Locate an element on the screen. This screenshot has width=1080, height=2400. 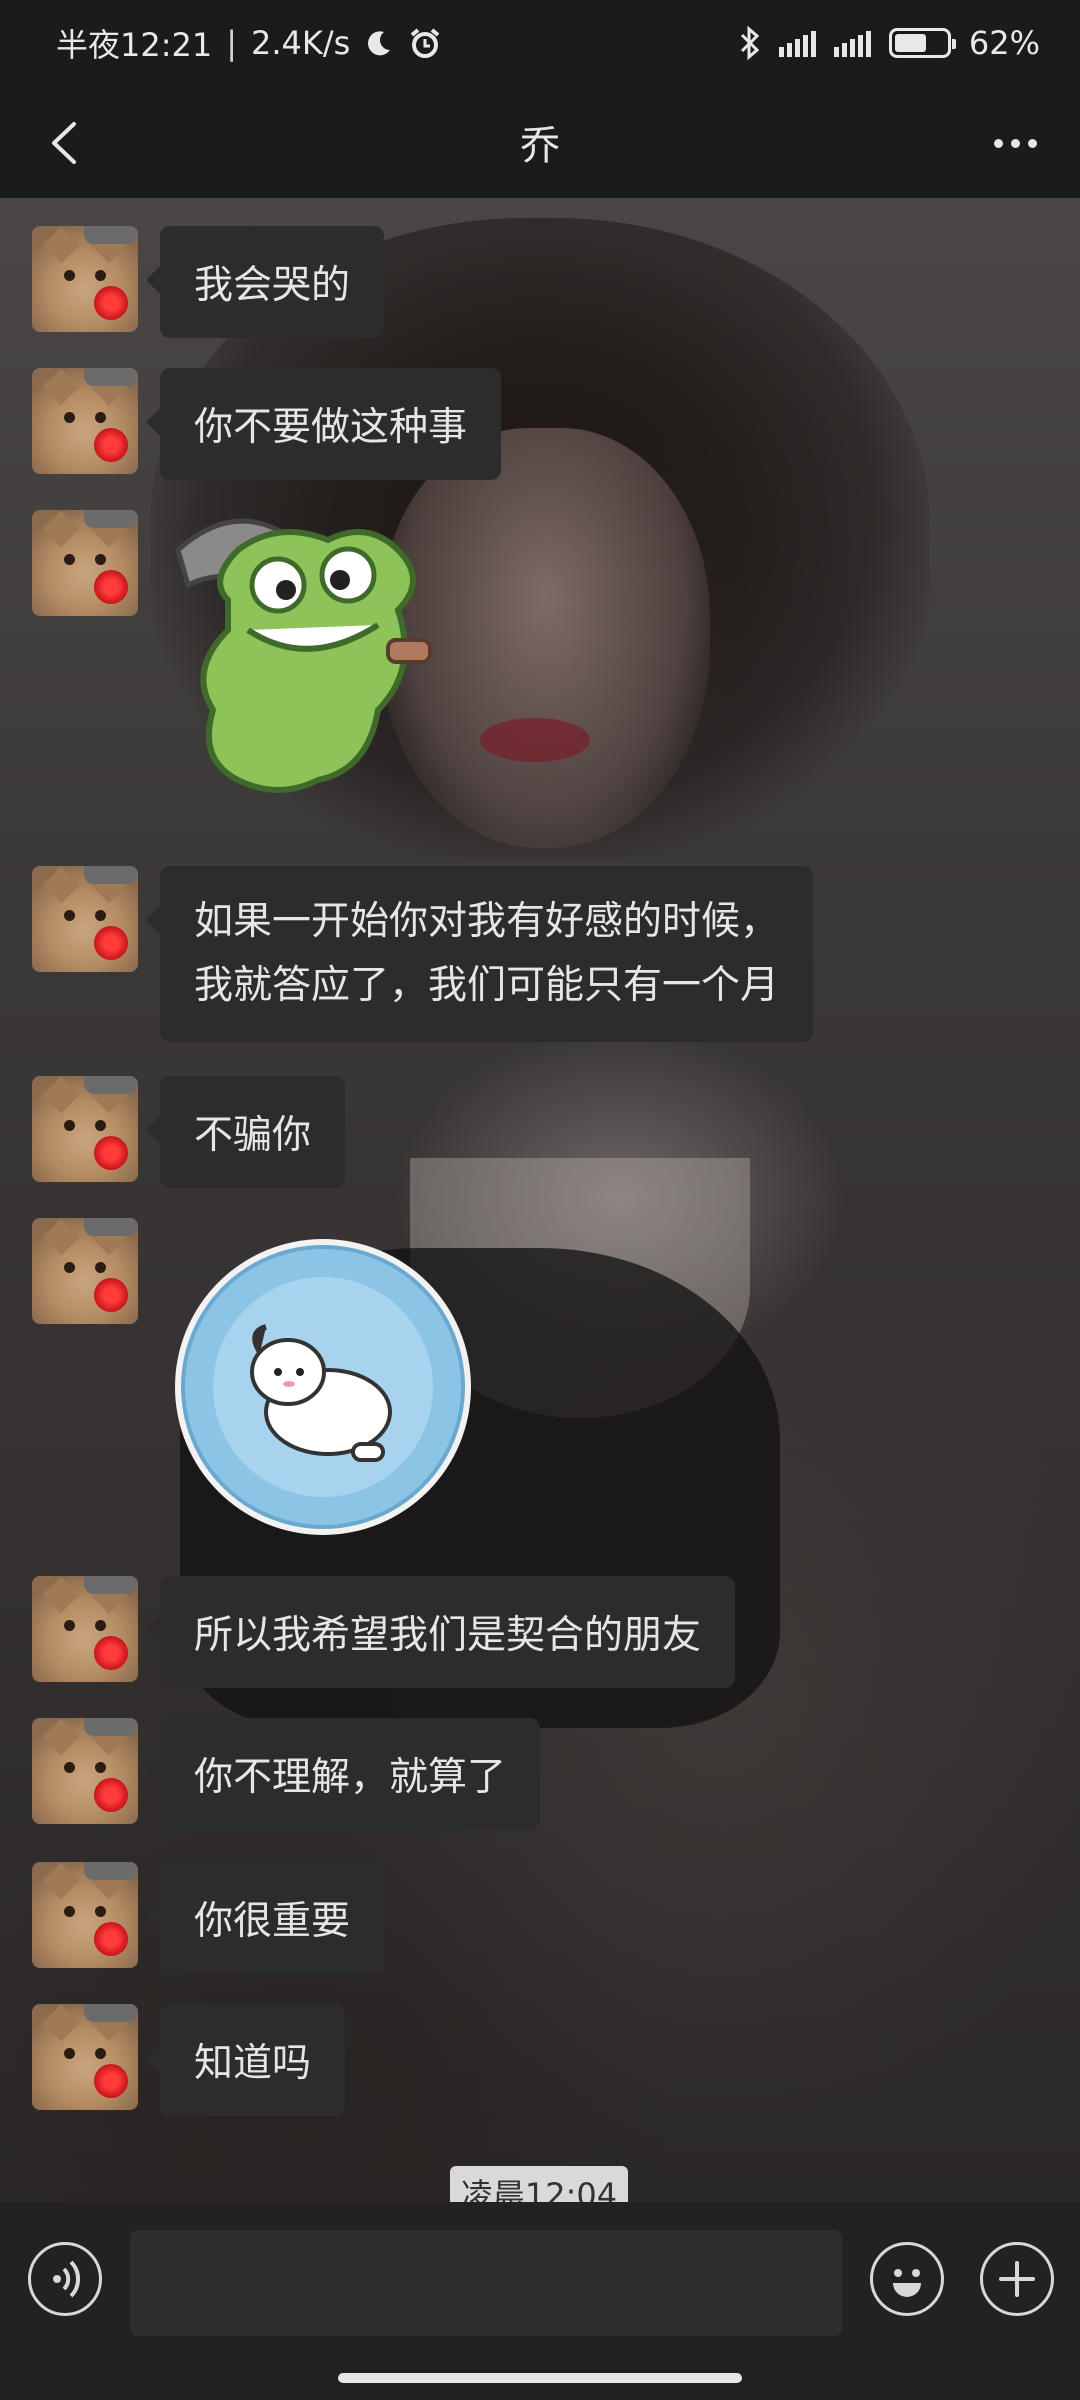
moon-icon is located at coordinates (379, 43).